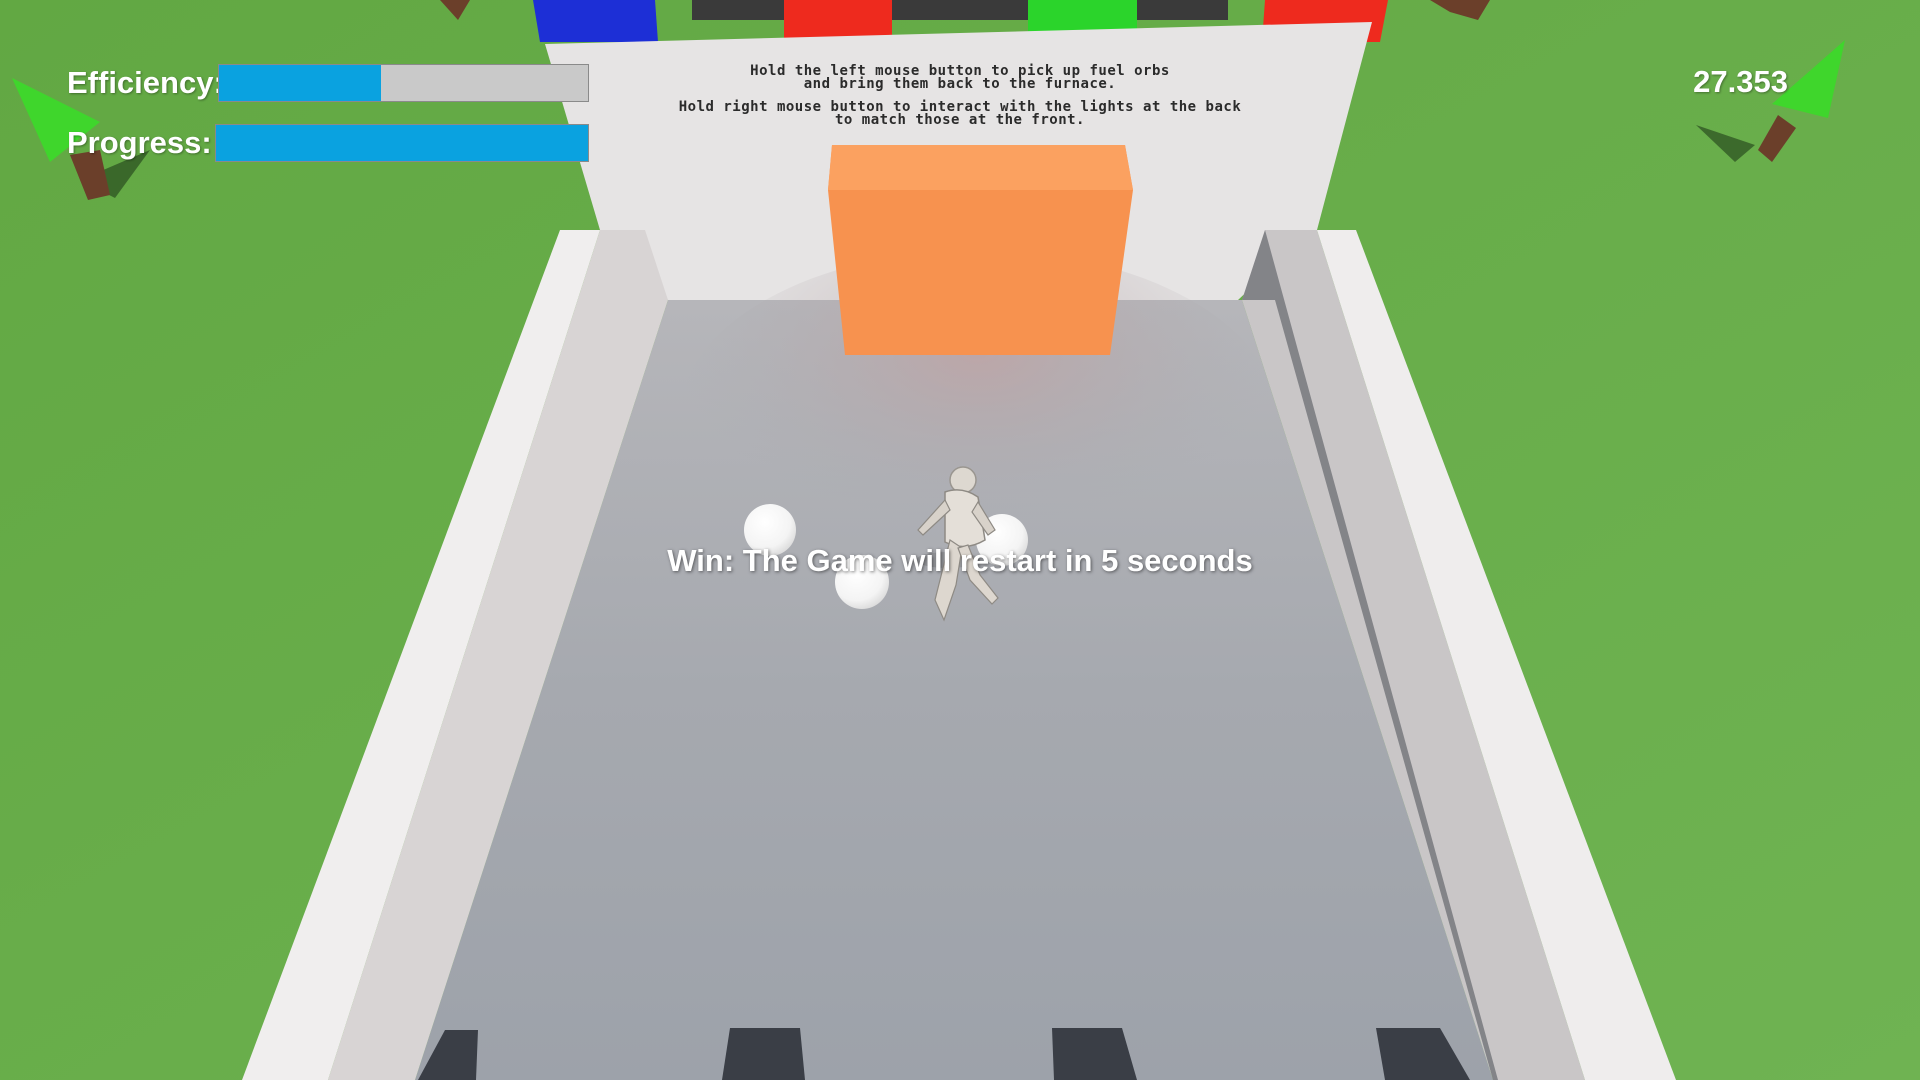 This screenshot has width=1920, height=1080. What do you see at coordinates (960, 84) in the screenshot?
I see `instructions-line-2: and bring them back to the furnace.` at bounding box center [960, 84].